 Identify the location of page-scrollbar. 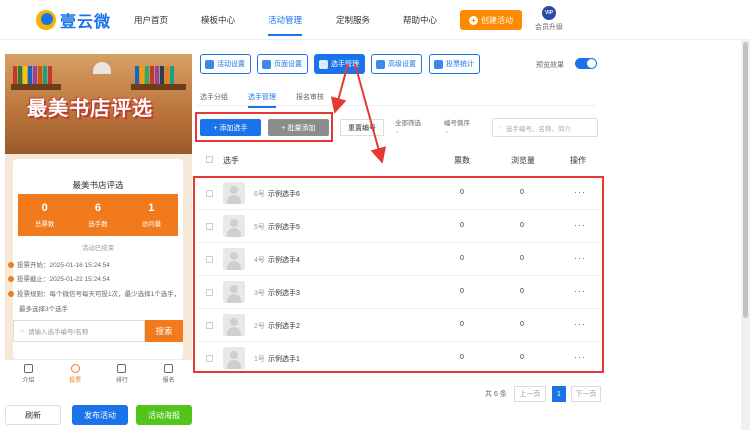
(745, 235).